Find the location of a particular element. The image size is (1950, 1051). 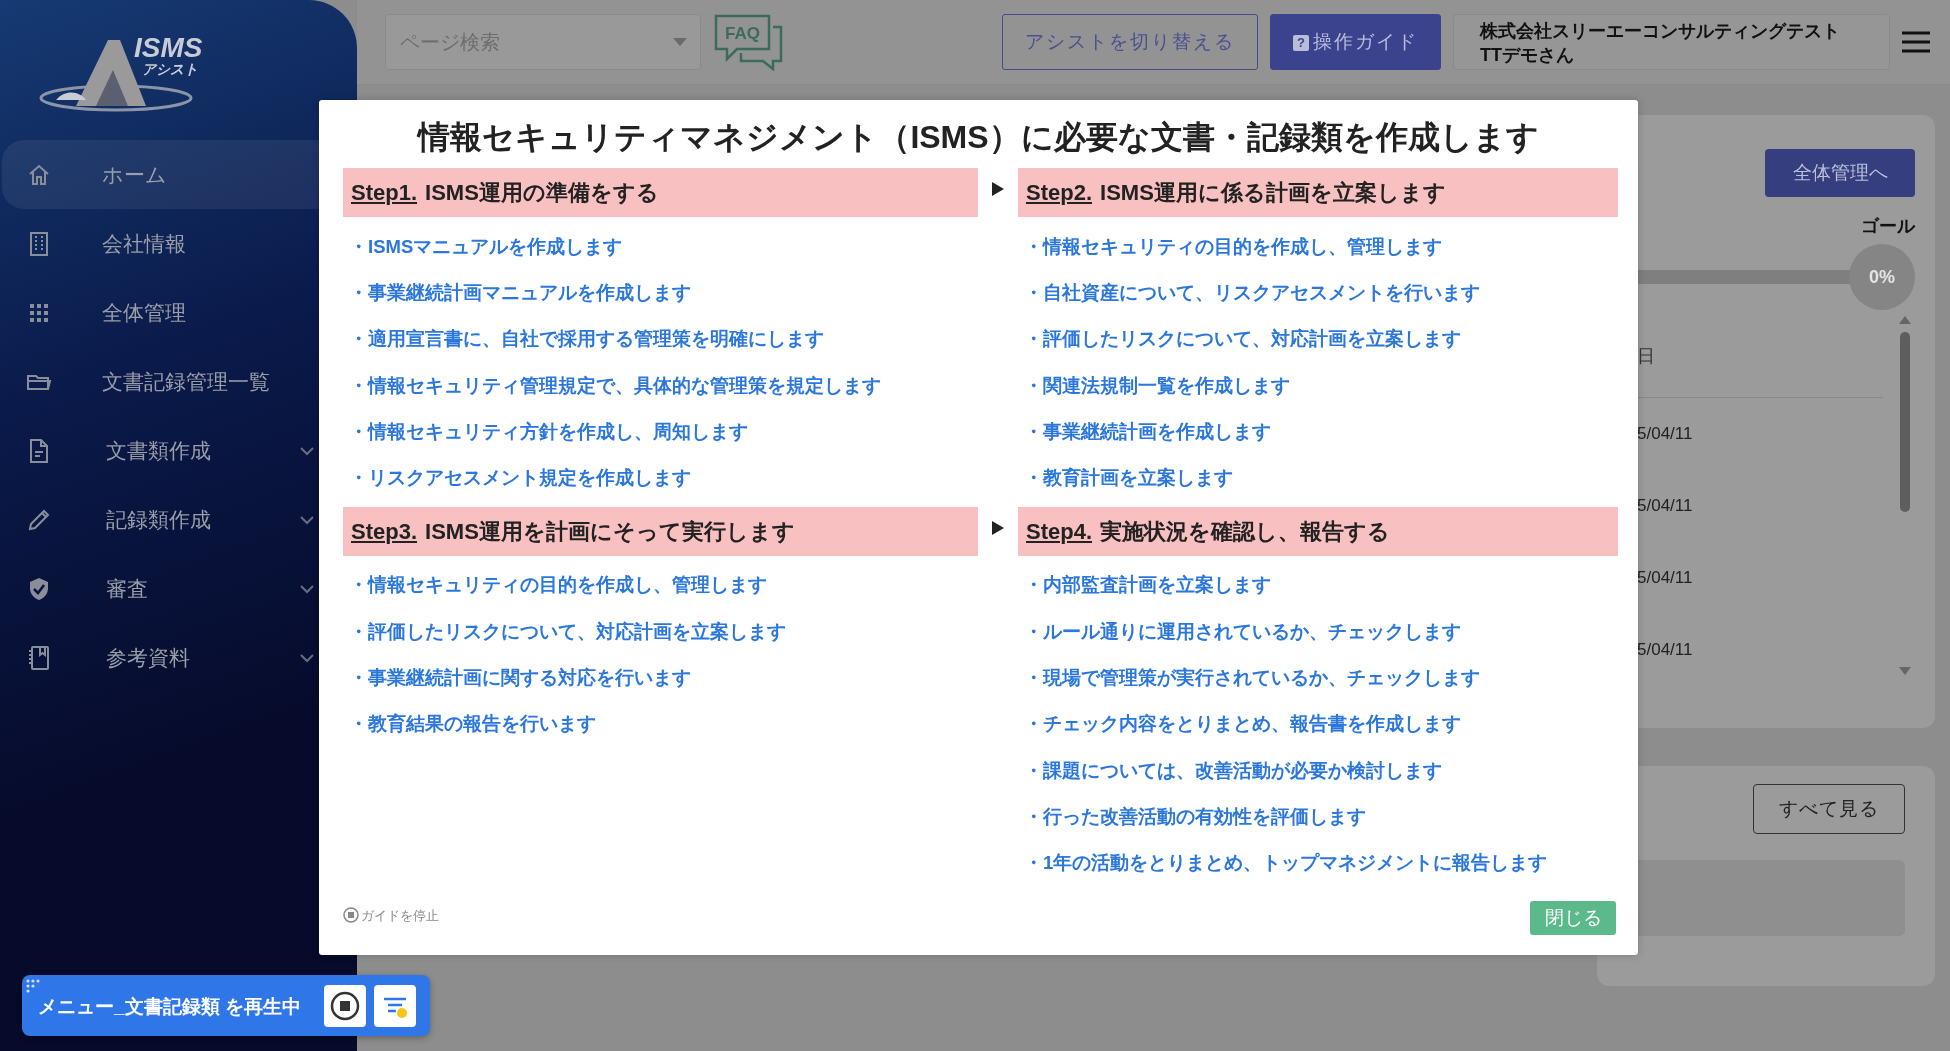

step-heading: Step4. 実施状況を確認し、報告する is located at coordinates (1318, 532).